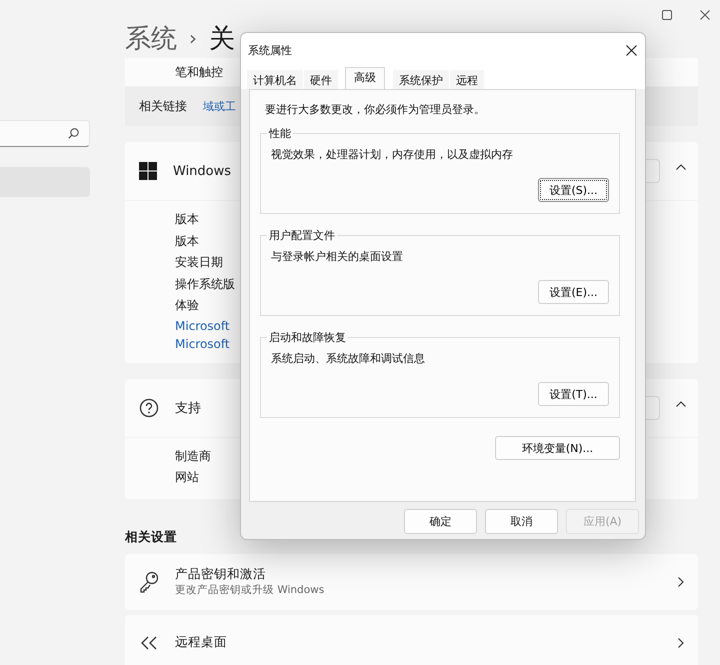  I want to click on tab: 硬件, so click(321, 79).